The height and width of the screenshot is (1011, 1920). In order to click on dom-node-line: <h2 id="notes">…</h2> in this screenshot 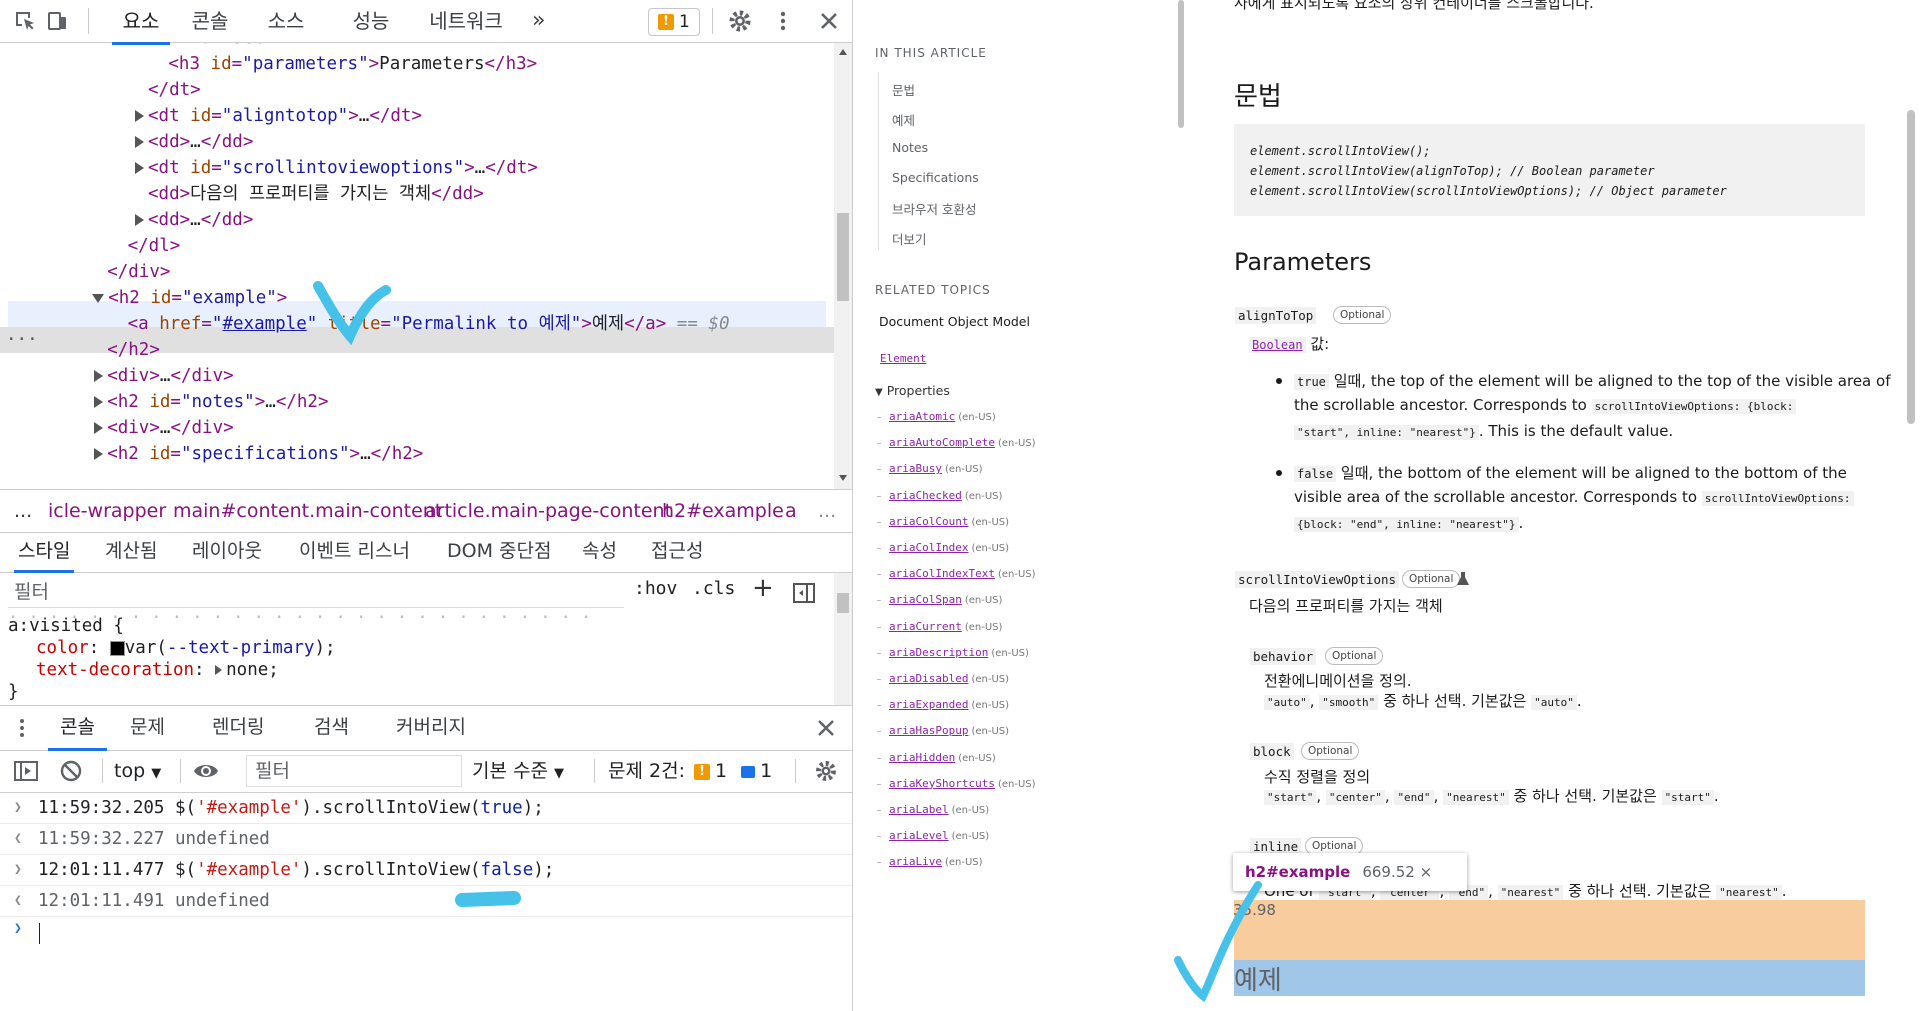, I will do `click(211, 402)`.